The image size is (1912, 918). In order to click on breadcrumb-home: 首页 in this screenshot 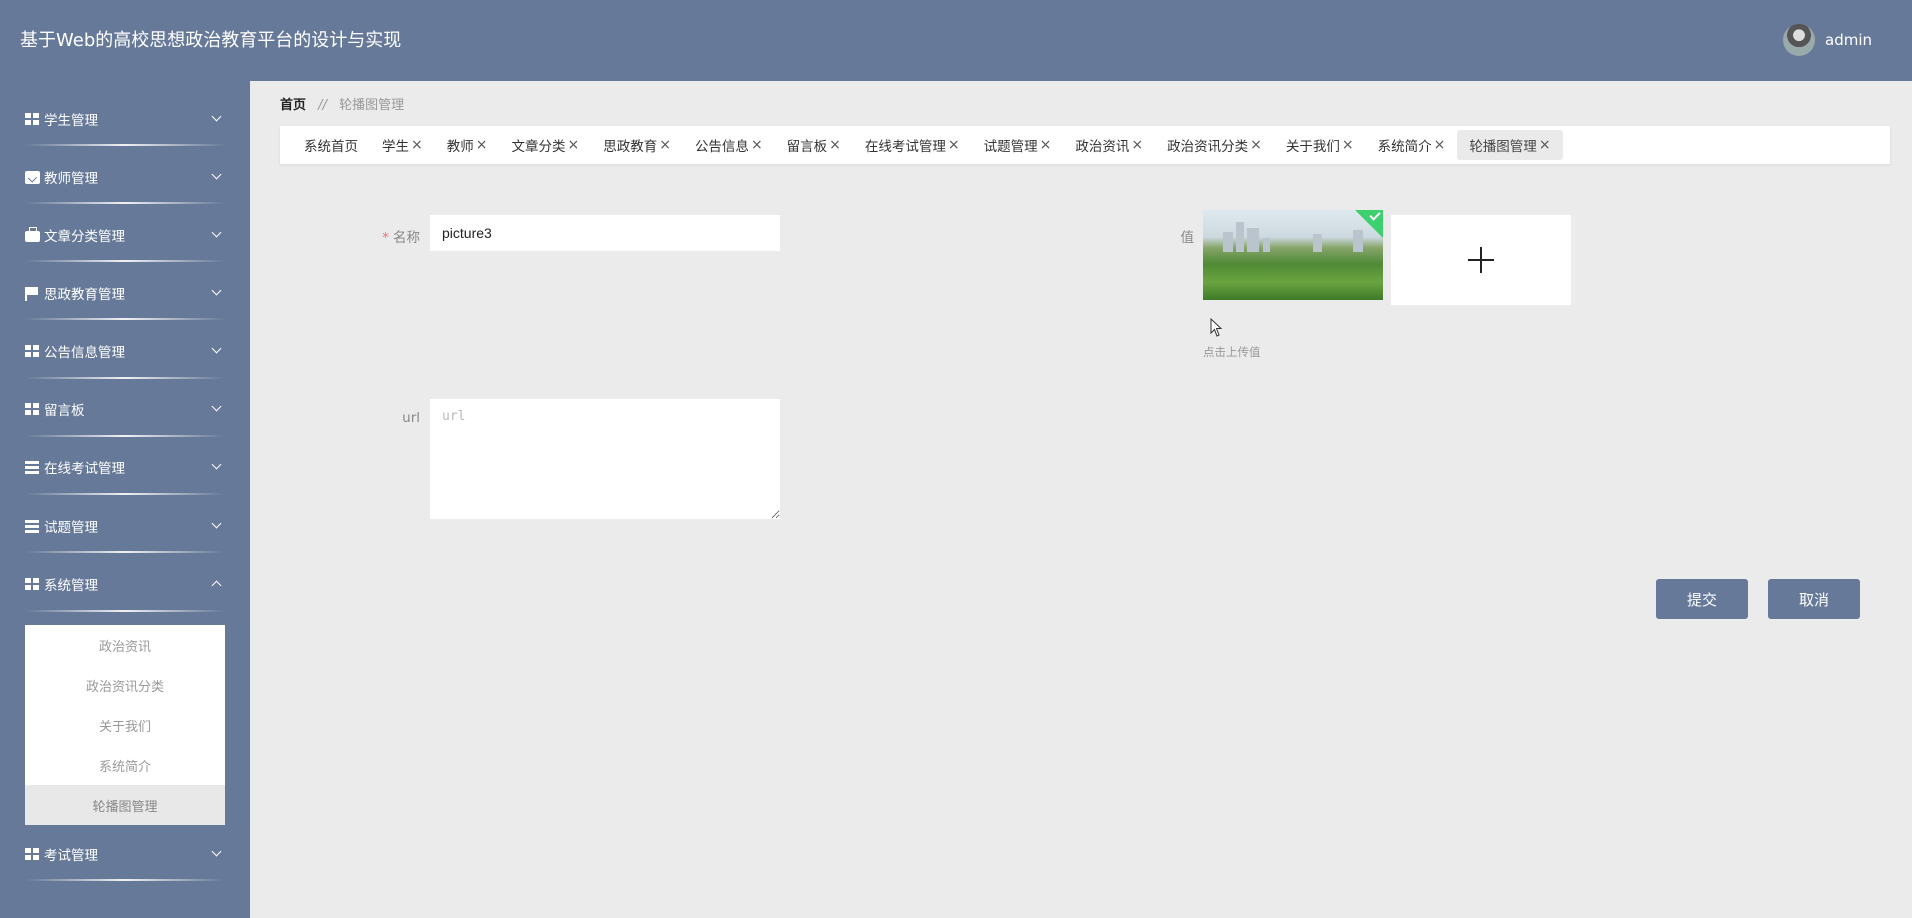, I will do `click(293, 105)`.